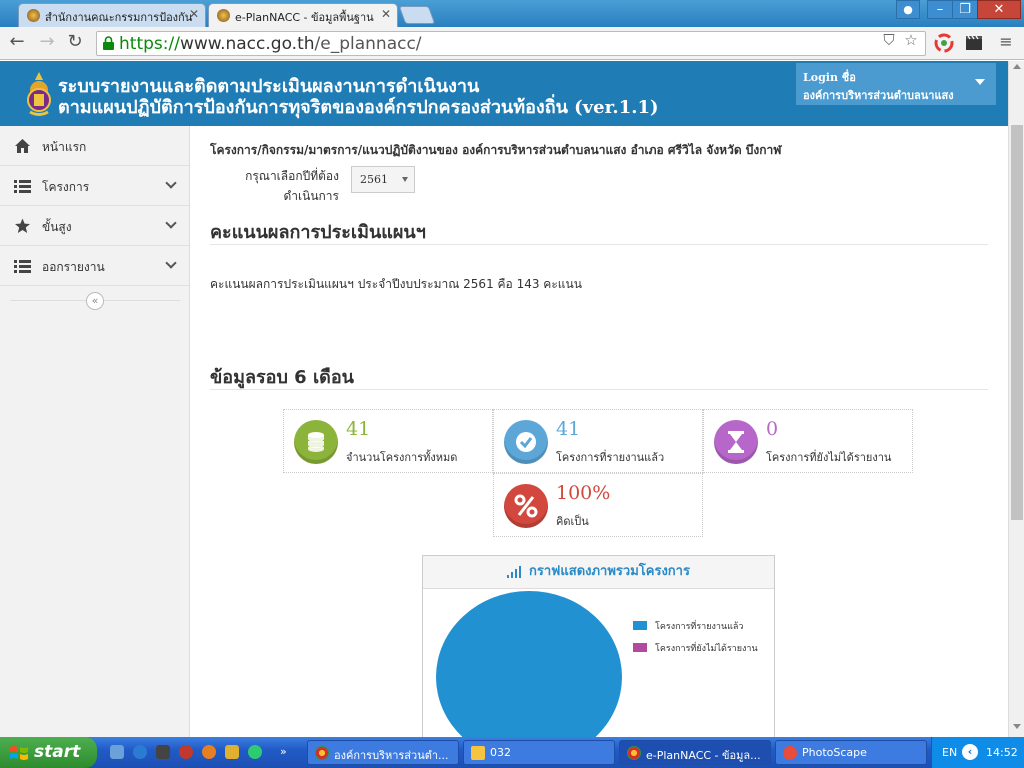  Describe the element at coordinates (318, 232) in the screenshot. I see `score-heading: คะแนนผลการประเมินแผนฯ` at that location.